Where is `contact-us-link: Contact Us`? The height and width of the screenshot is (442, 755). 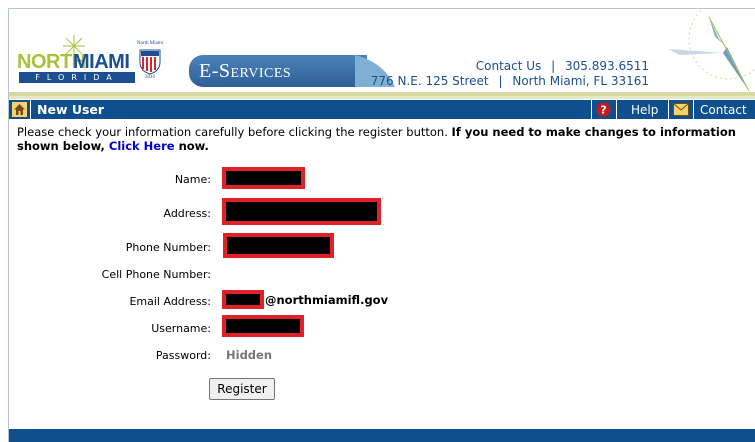 contact-us-link: Contact Us is located at coordinates (509, 66).